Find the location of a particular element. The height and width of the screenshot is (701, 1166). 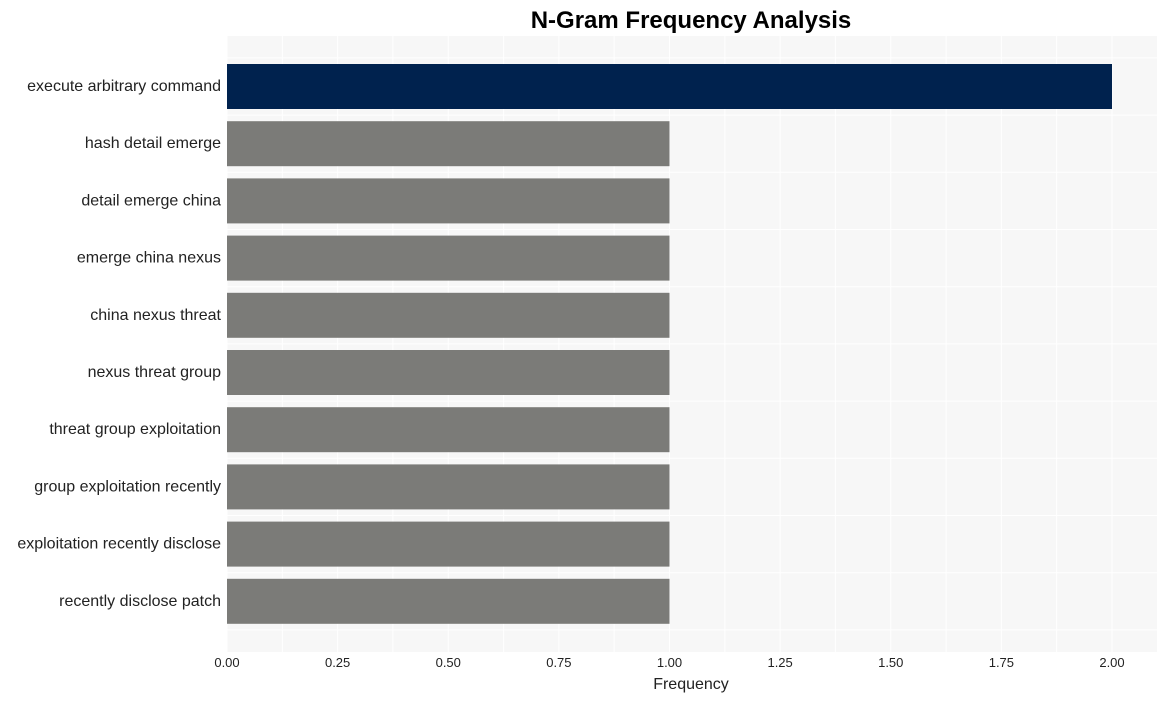

x-tick-label: 2.00 is located at coordinates (1111, 662).